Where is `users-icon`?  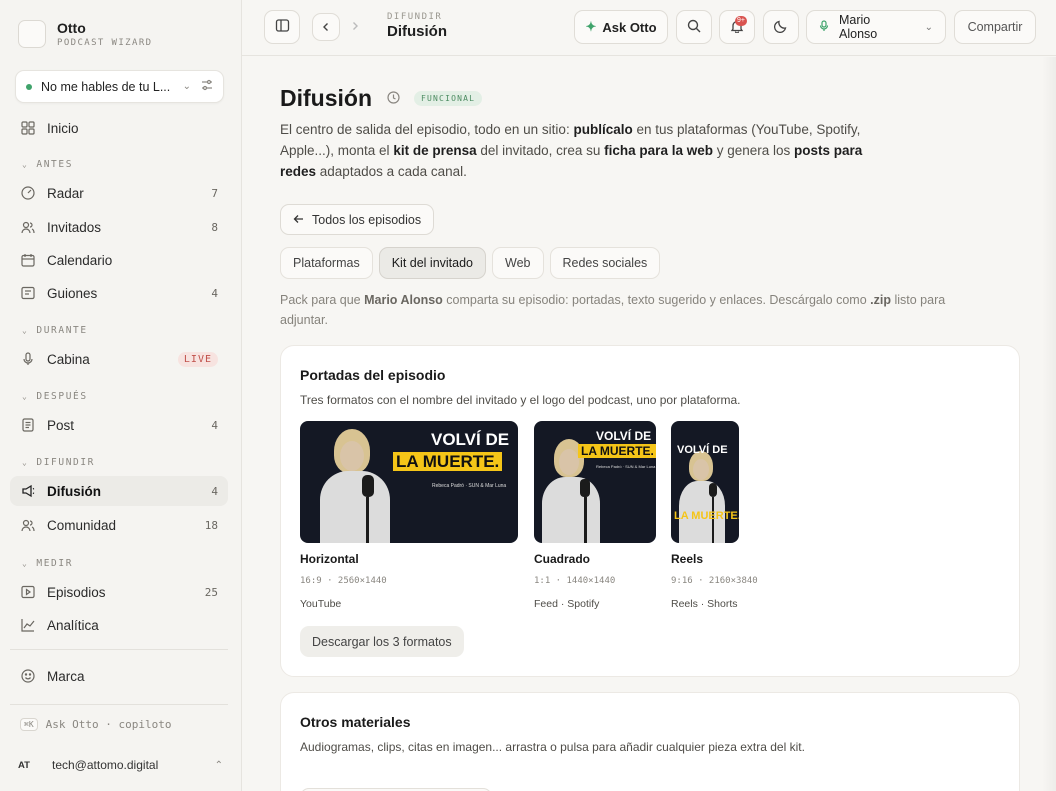 users-icon is located at coordinates (28, 227).